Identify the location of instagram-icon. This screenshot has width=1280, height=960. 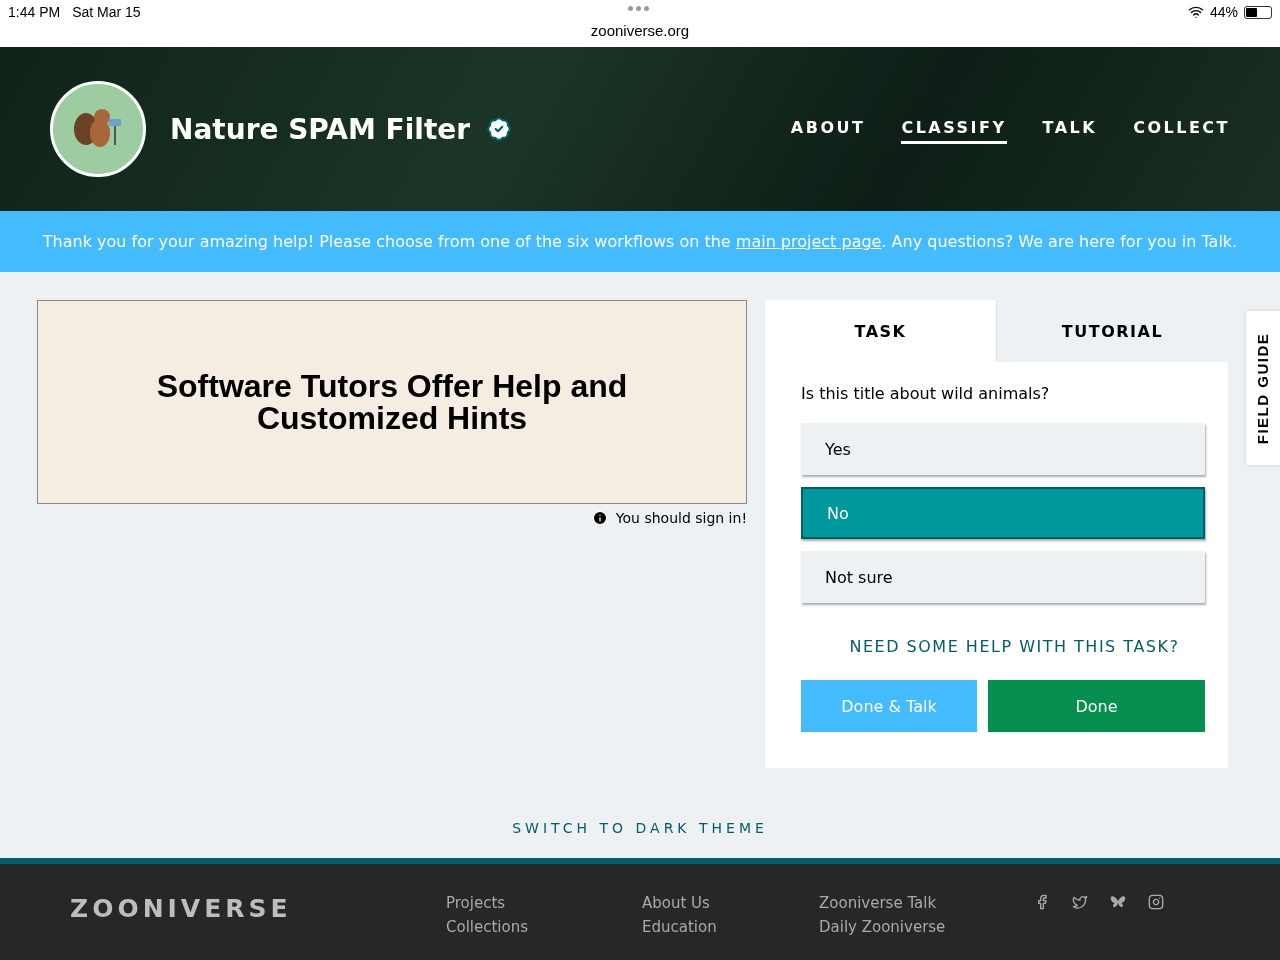
(1156, 902).